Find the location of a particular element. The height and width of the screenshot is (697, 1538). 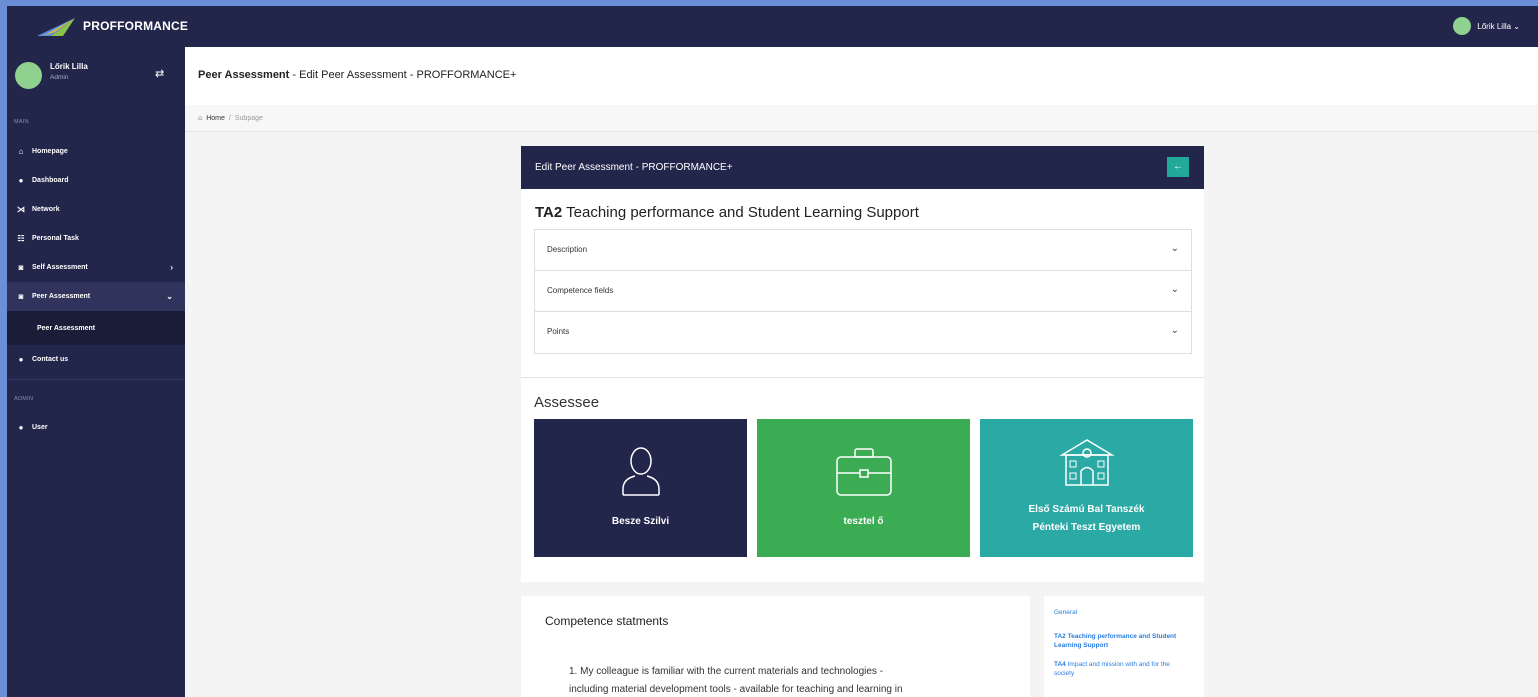

sidebar-item-peer-assessment: ◙ Peer Assessment ⌄ is located at coordinates (96, 296).